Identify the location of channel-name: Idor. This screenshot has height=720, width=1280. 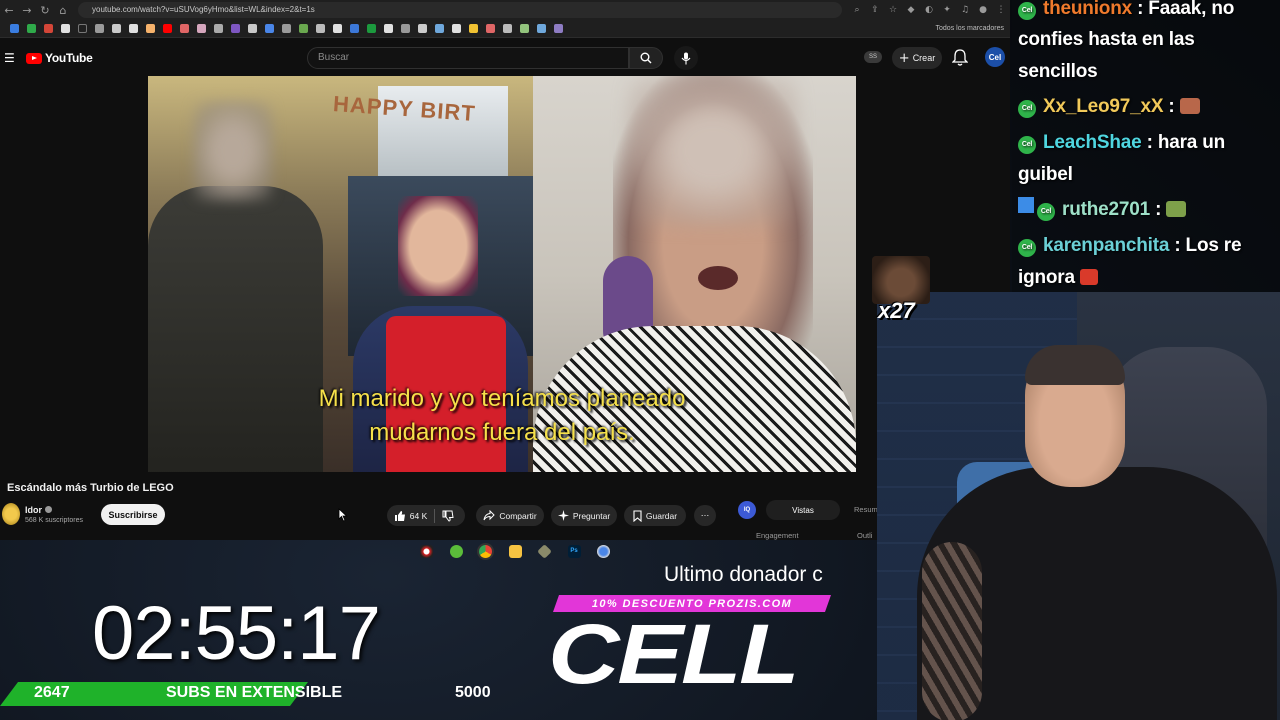
(38, 510).